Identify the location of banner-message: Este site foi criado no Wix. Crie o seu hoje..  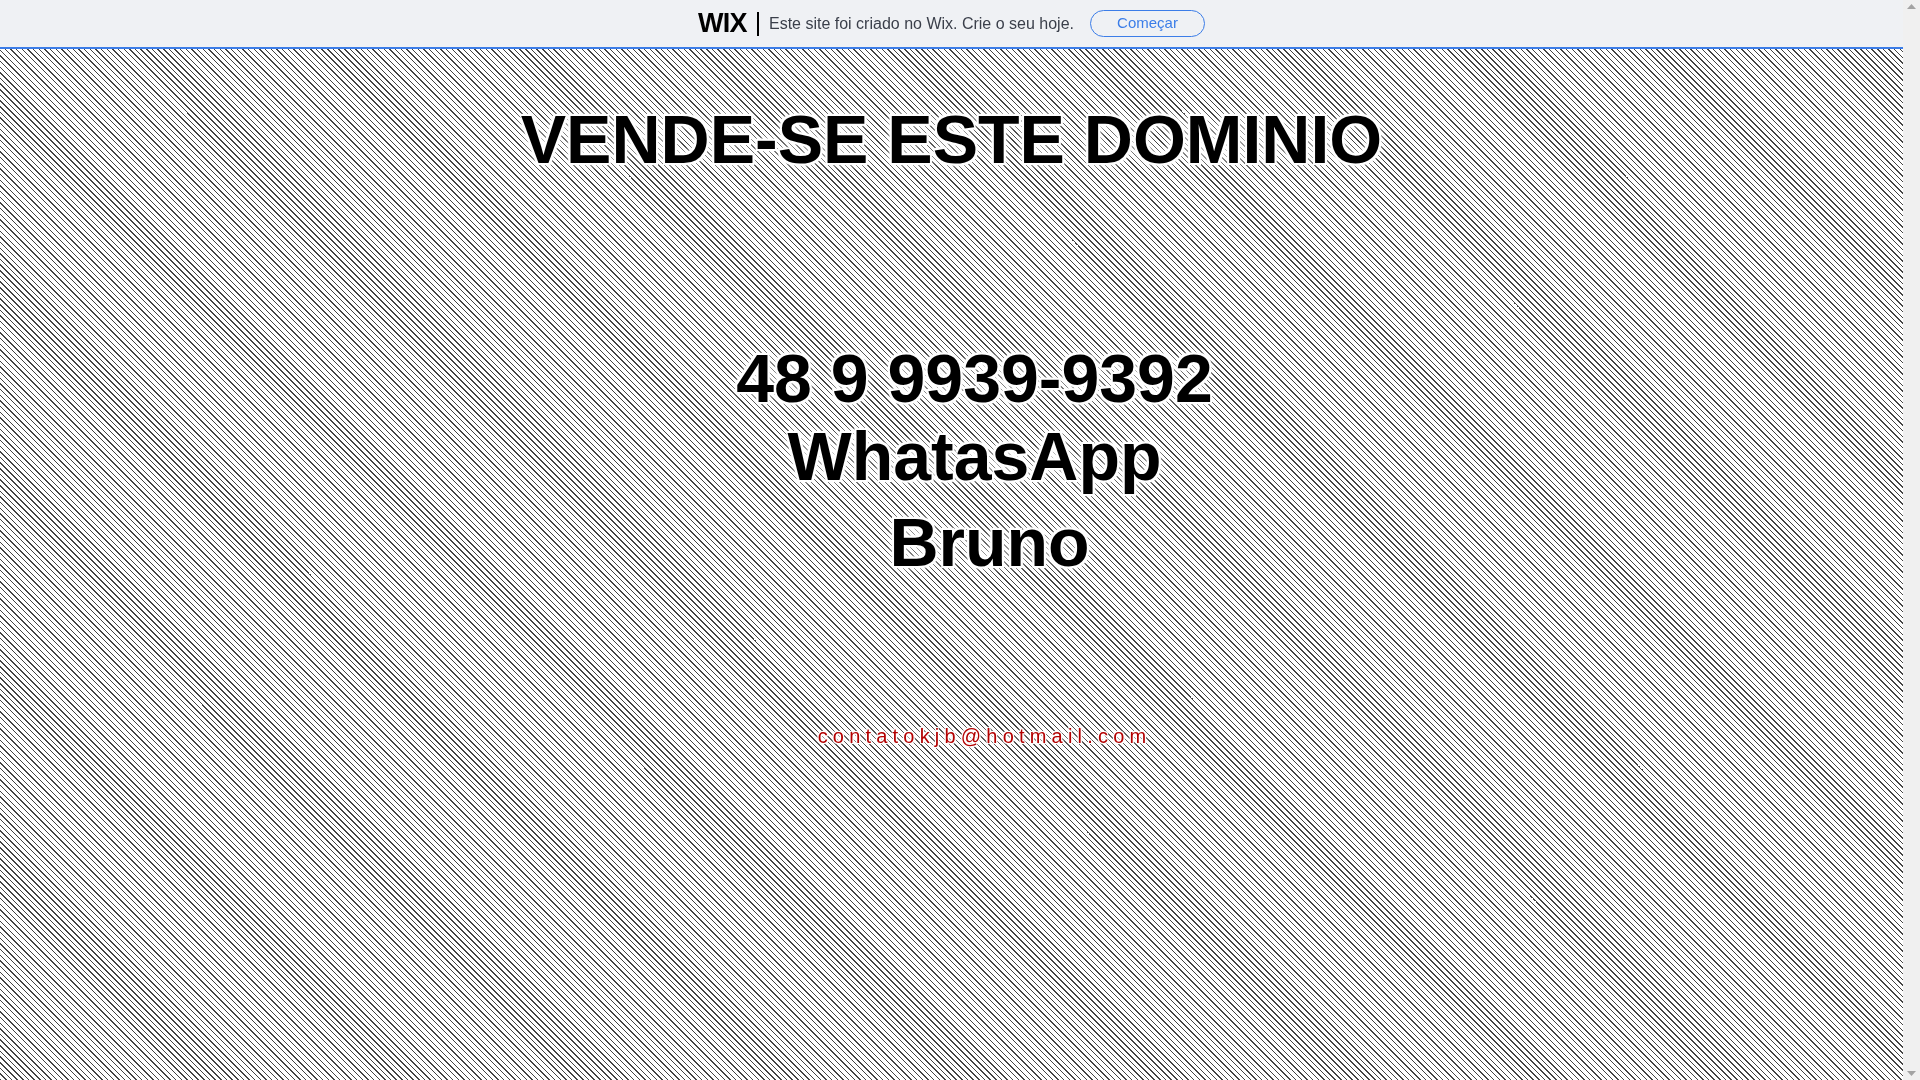
(921, 23).